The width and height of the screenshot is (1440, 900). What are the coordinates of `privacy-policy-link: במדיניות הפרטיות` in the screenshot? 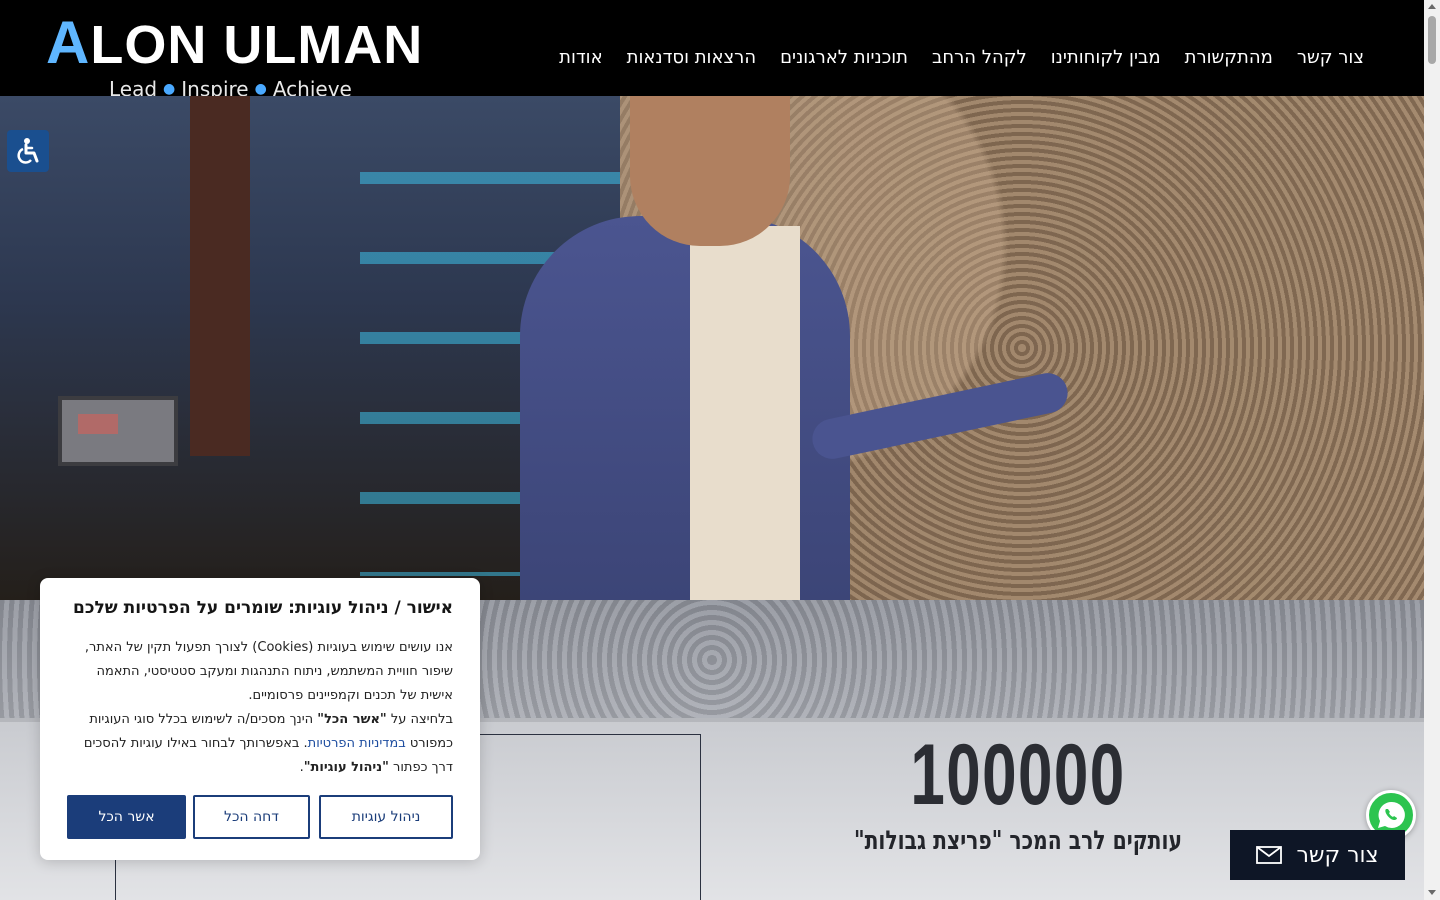 It's located at (357, 743).